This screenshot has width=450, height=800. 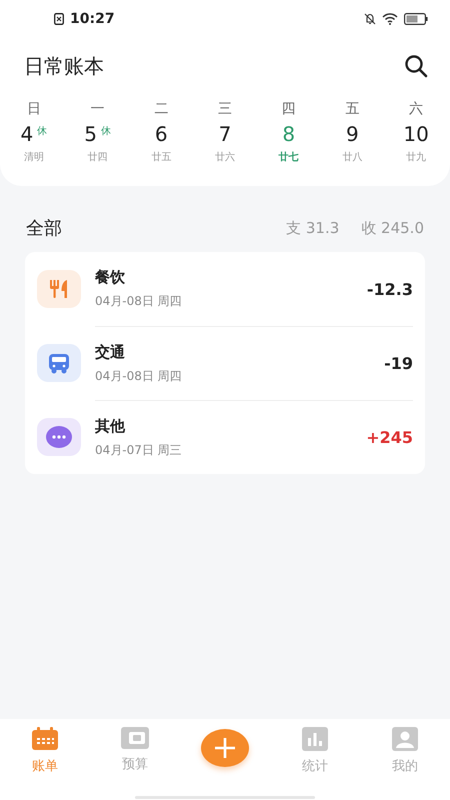 What do you see at coordinates (392, 228) in the screenshot?
I see `income-total: 收 245.0` at bounding box center [392, 228].